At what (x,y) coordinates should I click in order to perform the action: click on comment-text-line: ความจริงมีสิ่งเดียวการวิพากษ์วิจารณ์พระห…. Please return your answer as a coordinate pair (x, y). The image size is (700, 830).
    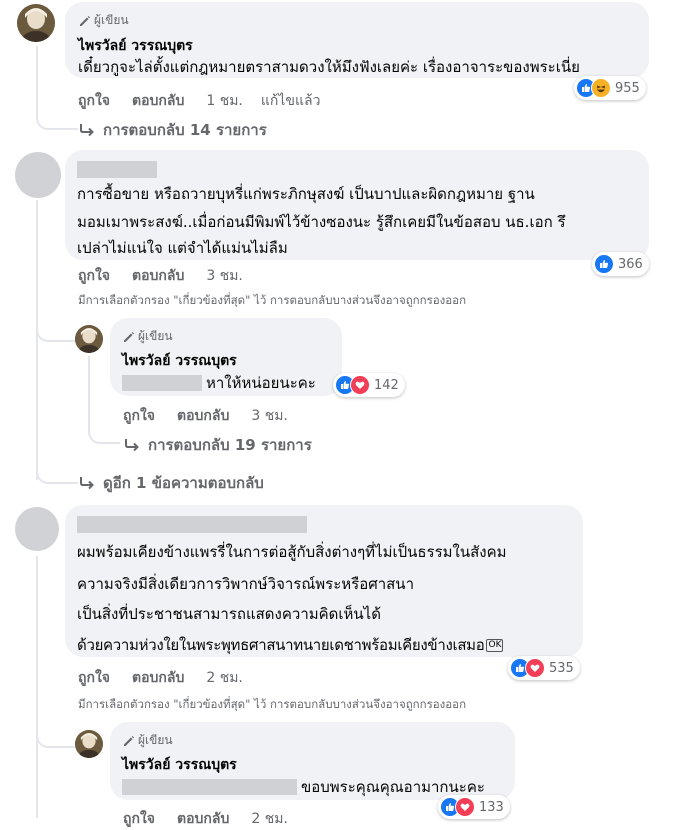
    Looking at the image, I should click on (245, 584).